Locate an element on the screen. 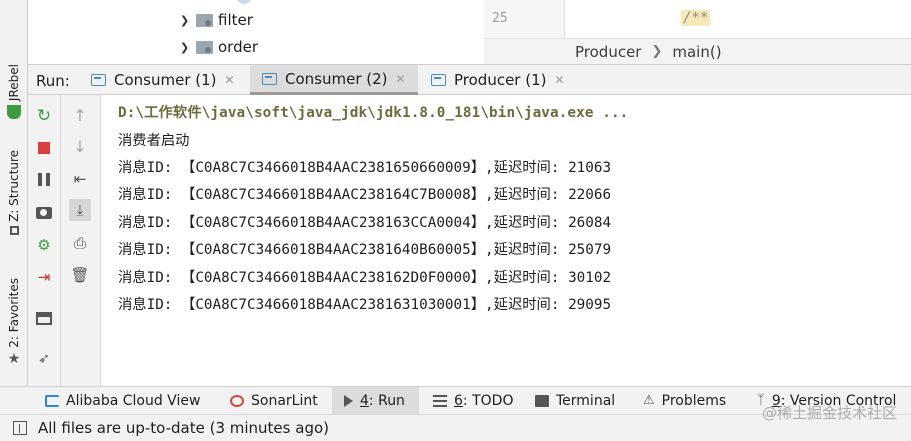  run-tab: 4: Run is located at coordinates (375, 400).